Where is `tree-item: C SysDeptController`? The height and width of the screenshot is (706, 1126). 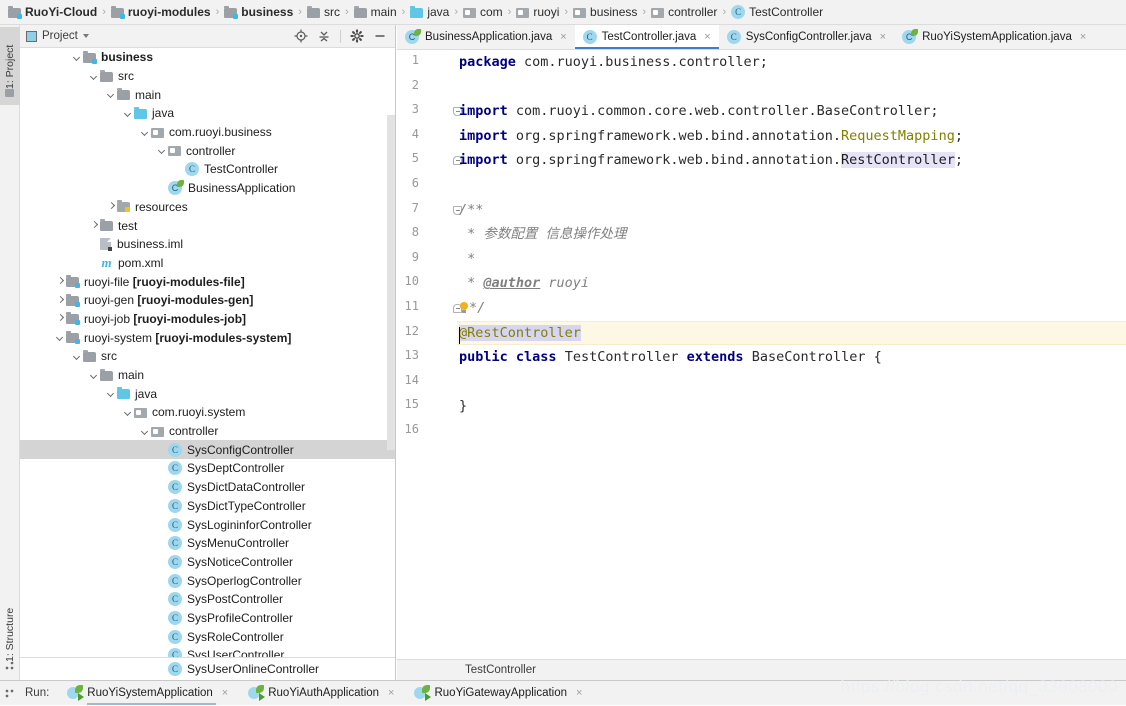 tree-item: C SysDeptController is located at coordinates (207, 468).